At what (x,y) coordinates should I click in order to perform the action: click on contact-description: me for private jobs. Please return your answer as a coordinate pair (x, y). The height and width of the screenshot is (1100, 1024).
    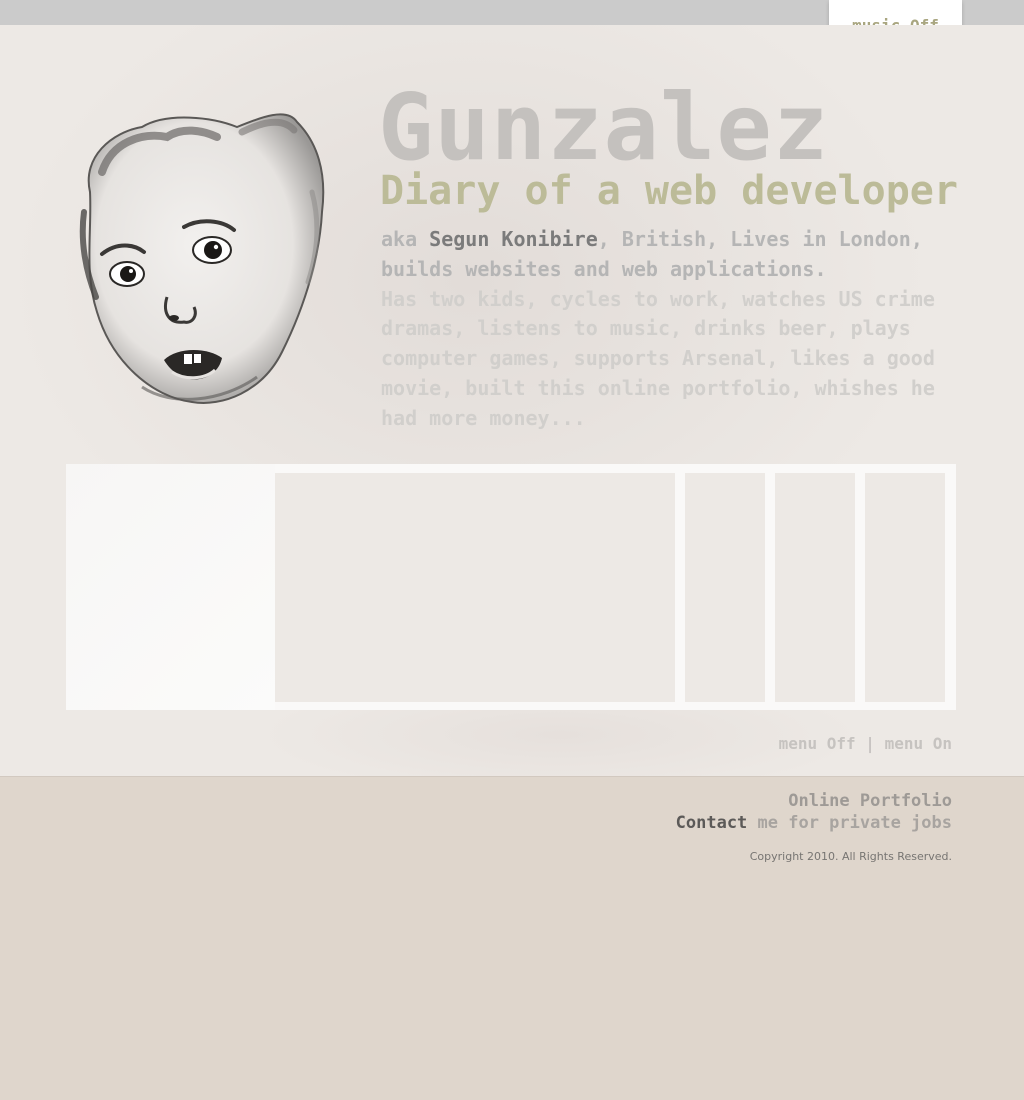
    Looking at the image, I should click on (849, 823).